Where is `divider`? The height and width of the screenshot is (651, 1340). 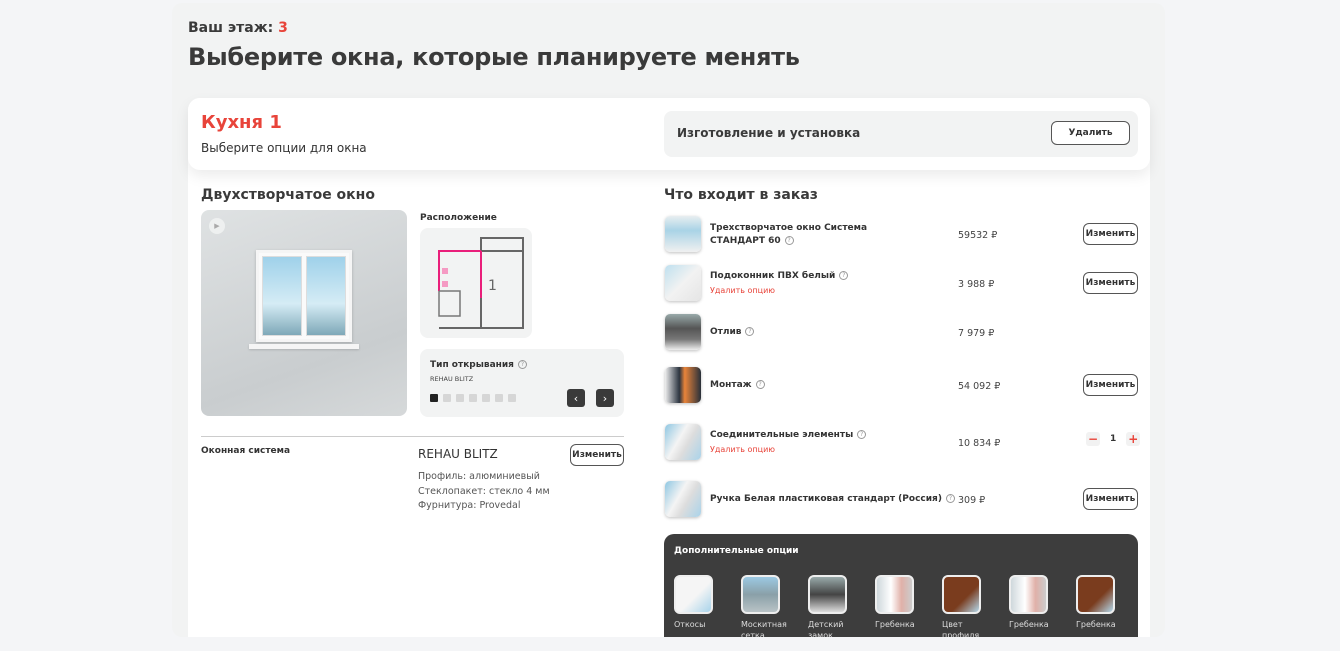
divider is located at coordinates (412, 436).